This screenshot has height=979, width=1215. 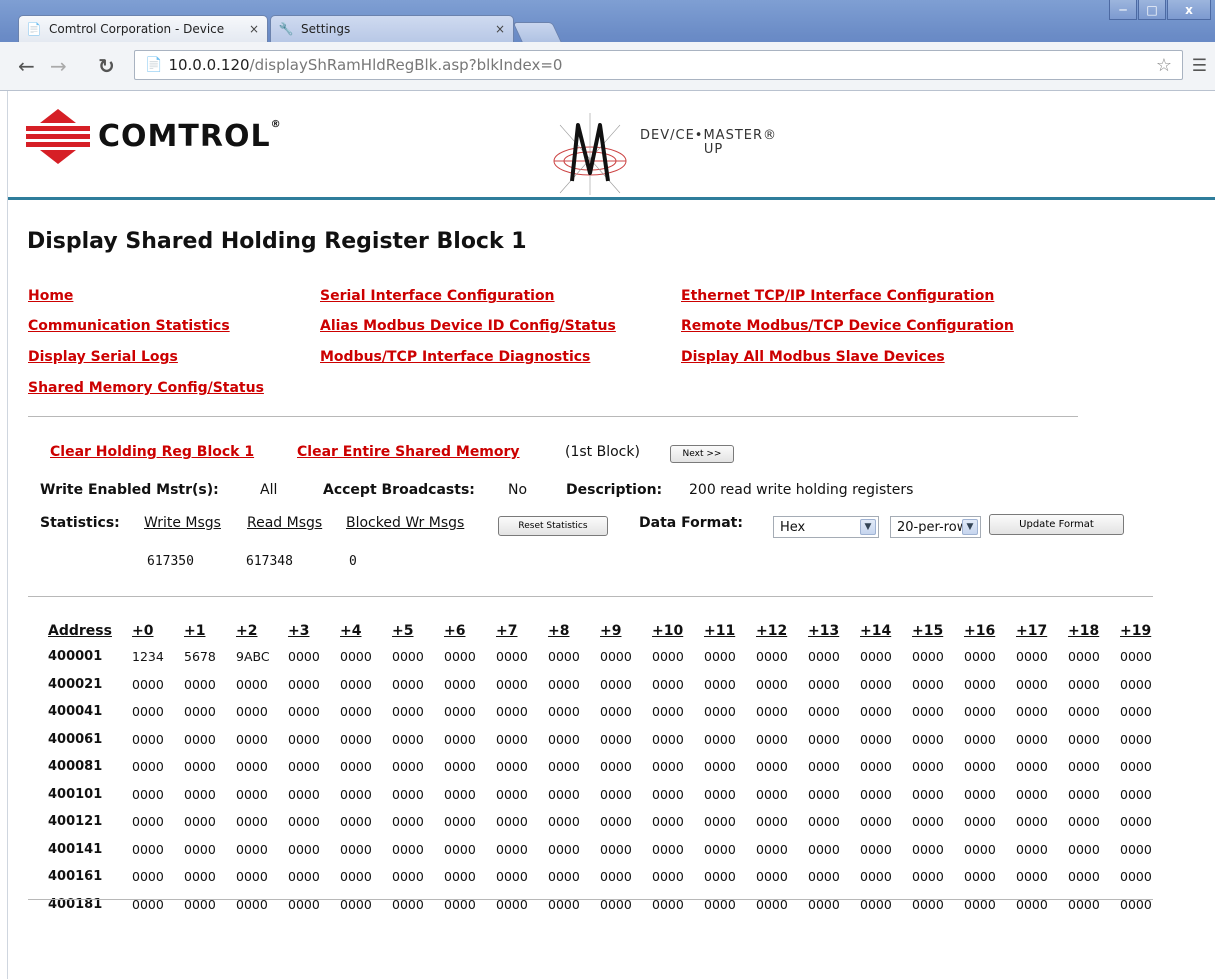 What do you see at coordinates (932, 527) in the screenshot?
I see `per-row-value: 20-per-row` at bounding box center [932, 527].